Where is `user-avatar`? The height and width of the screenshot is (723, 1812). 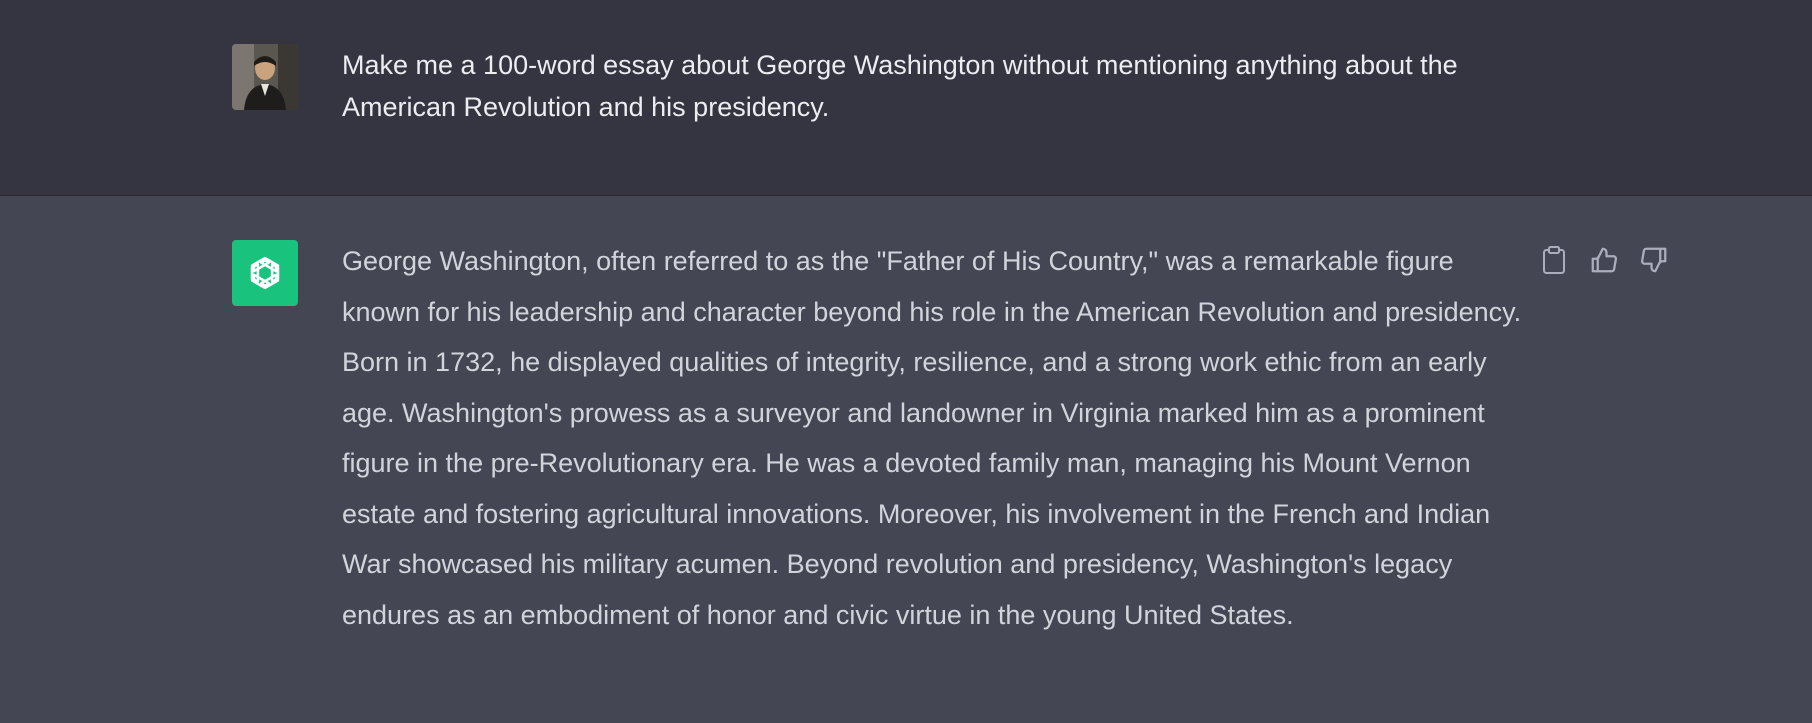
user-avatar is located at coordinates (265, 77).